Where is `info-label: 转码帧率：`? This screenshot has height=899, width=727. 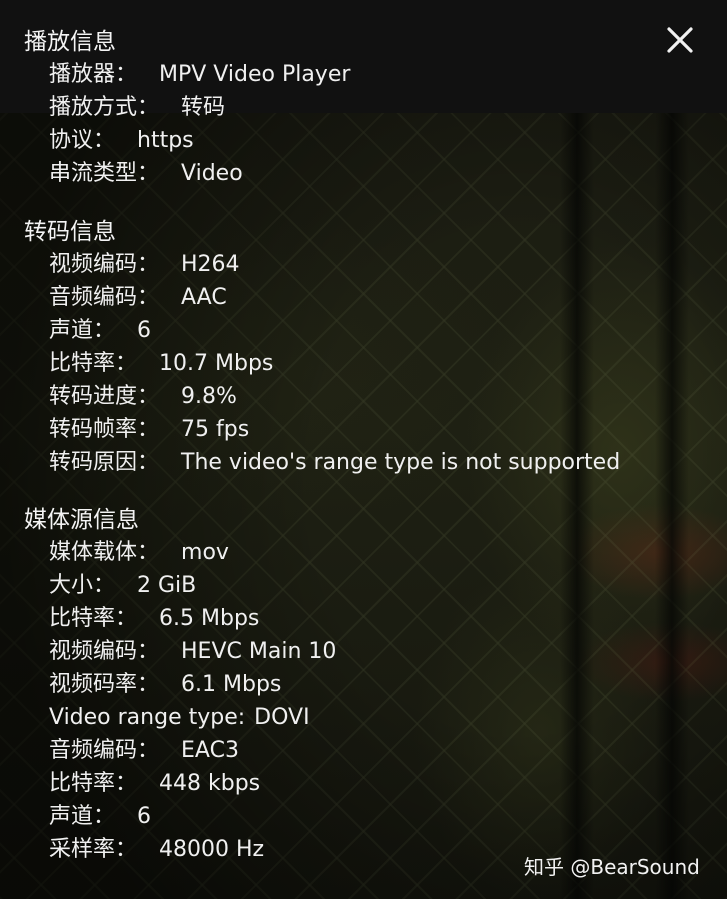
info-label: 转码帧率： is located at coordinates (104, 429).